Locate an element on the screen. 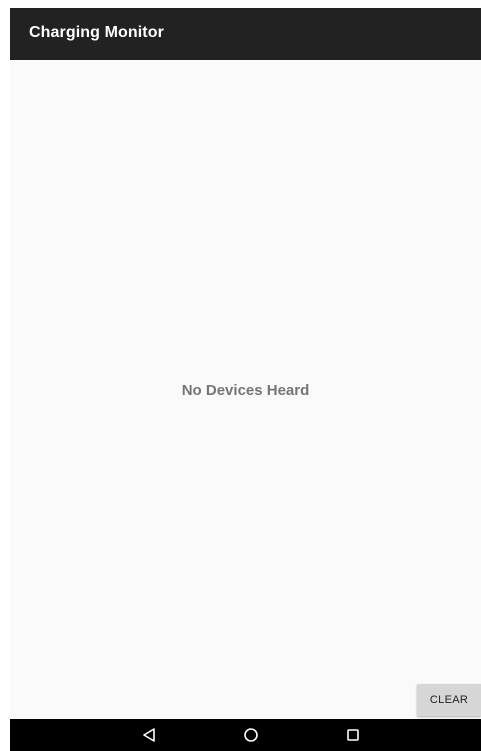 Image resolution: width=481 pixels, height=751 pixels. empty-state-message: No Devices Heard is located at coordinates (245, 390).